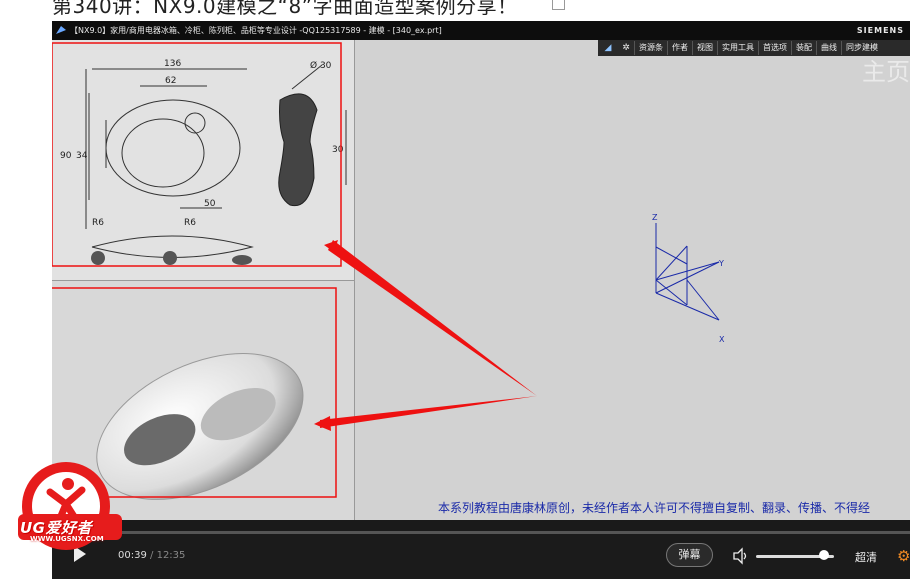 Image resolution: width=910 pixels, height=579 pixels. What do you see at coordinates (741, 556) in the screenshot?
I see `volume-icon` at bounding box center [741, 556].